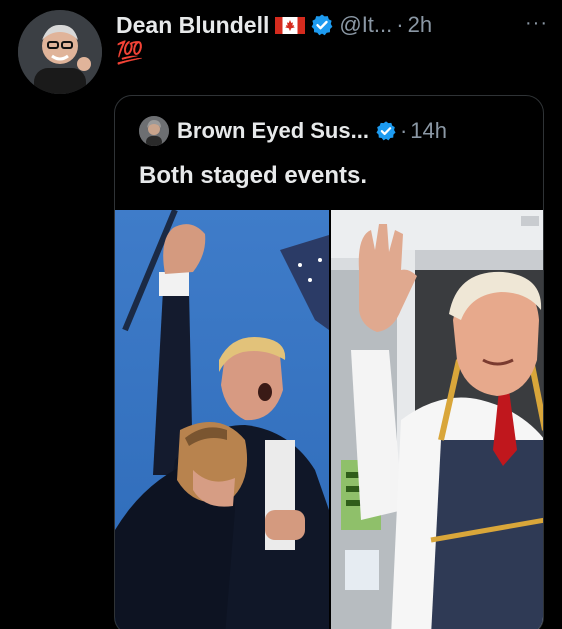 This screenshot has width=562, height=629. I want to click on author-name: Dean Blundell, so click(192, 25).